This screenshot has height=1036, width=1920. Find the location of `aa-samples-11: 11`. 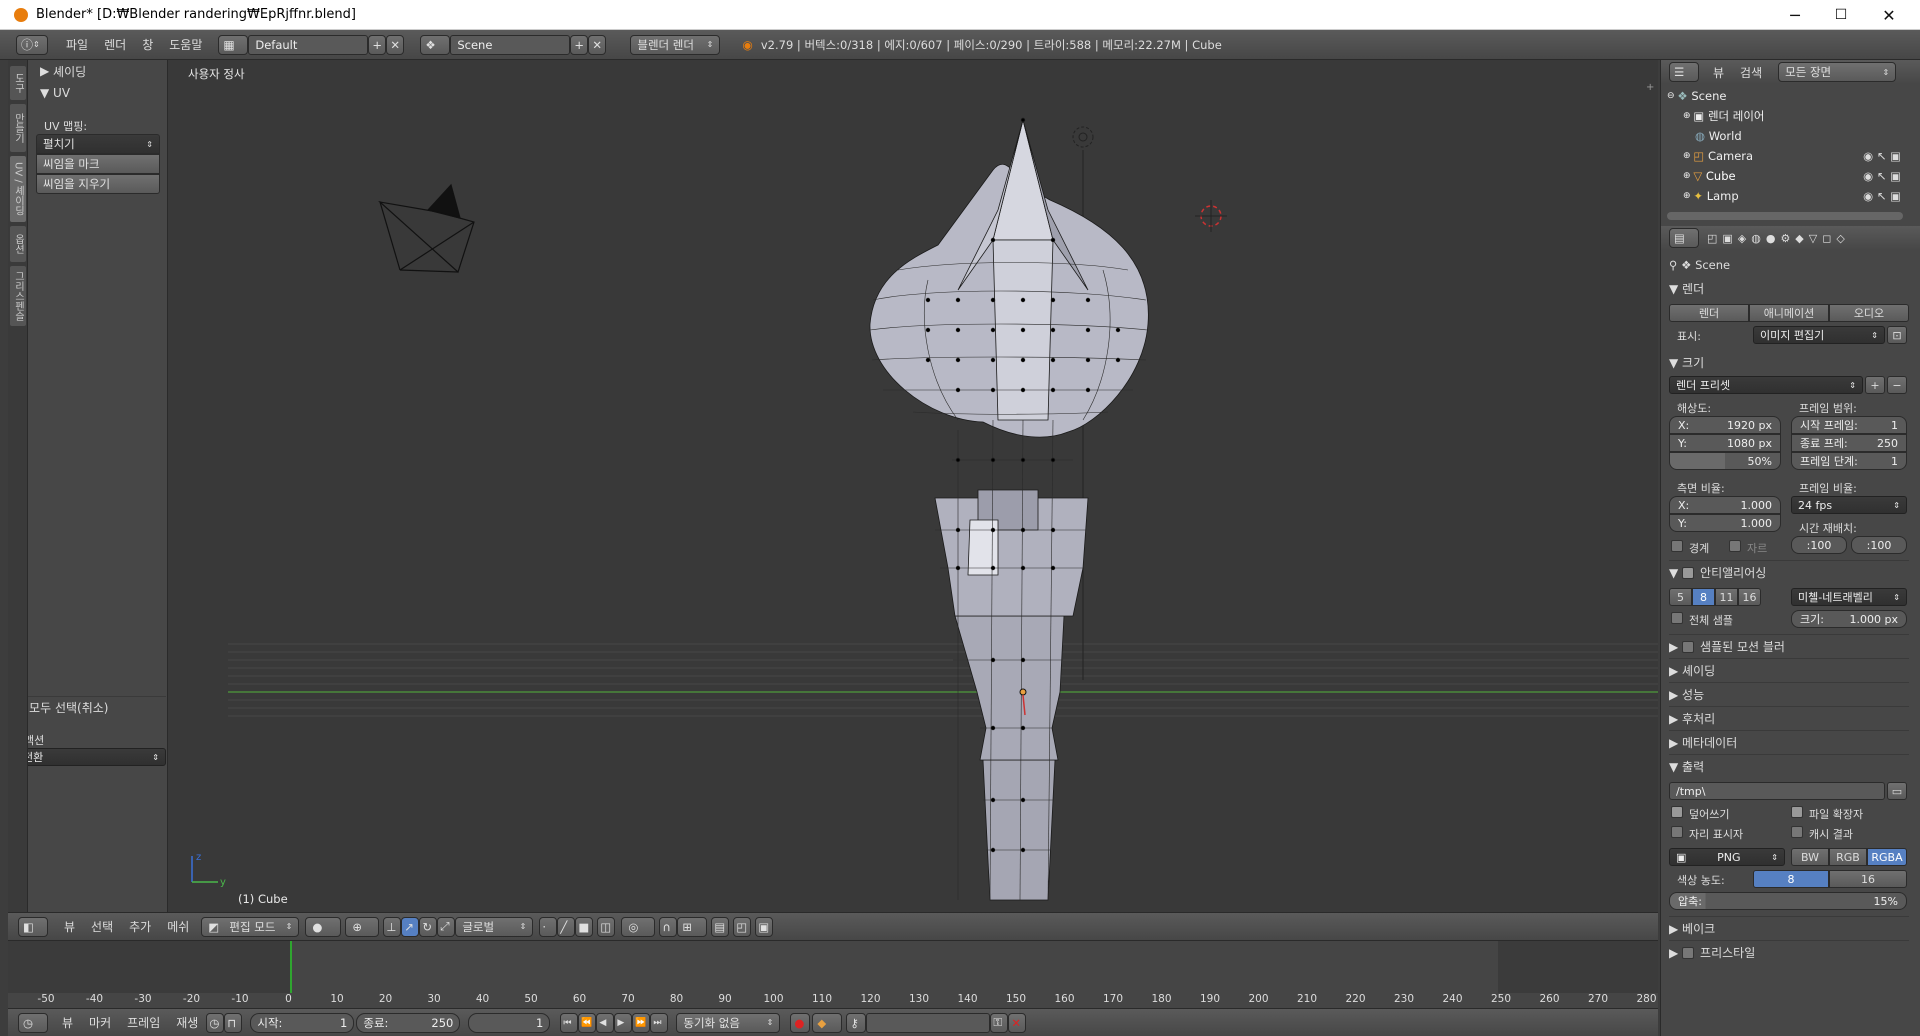

aa-samples-11: 11 is located at coordinates (1726, 597).